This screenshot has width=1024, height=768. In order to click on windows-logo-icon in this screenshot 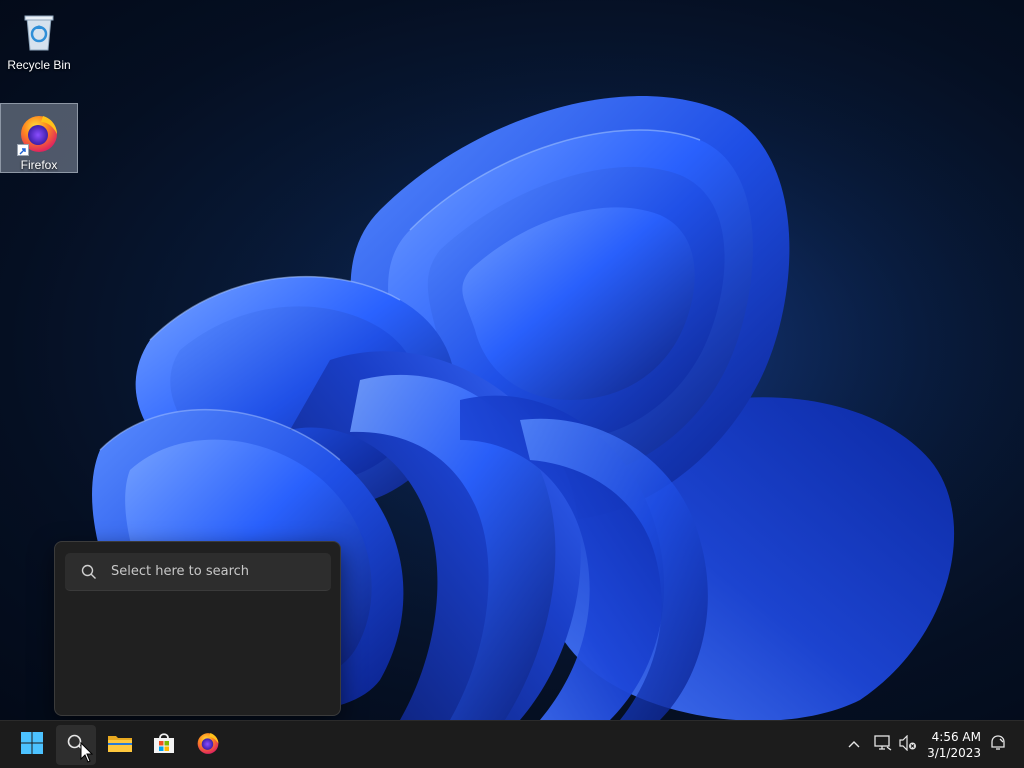, I will do `click(32, 745)`.